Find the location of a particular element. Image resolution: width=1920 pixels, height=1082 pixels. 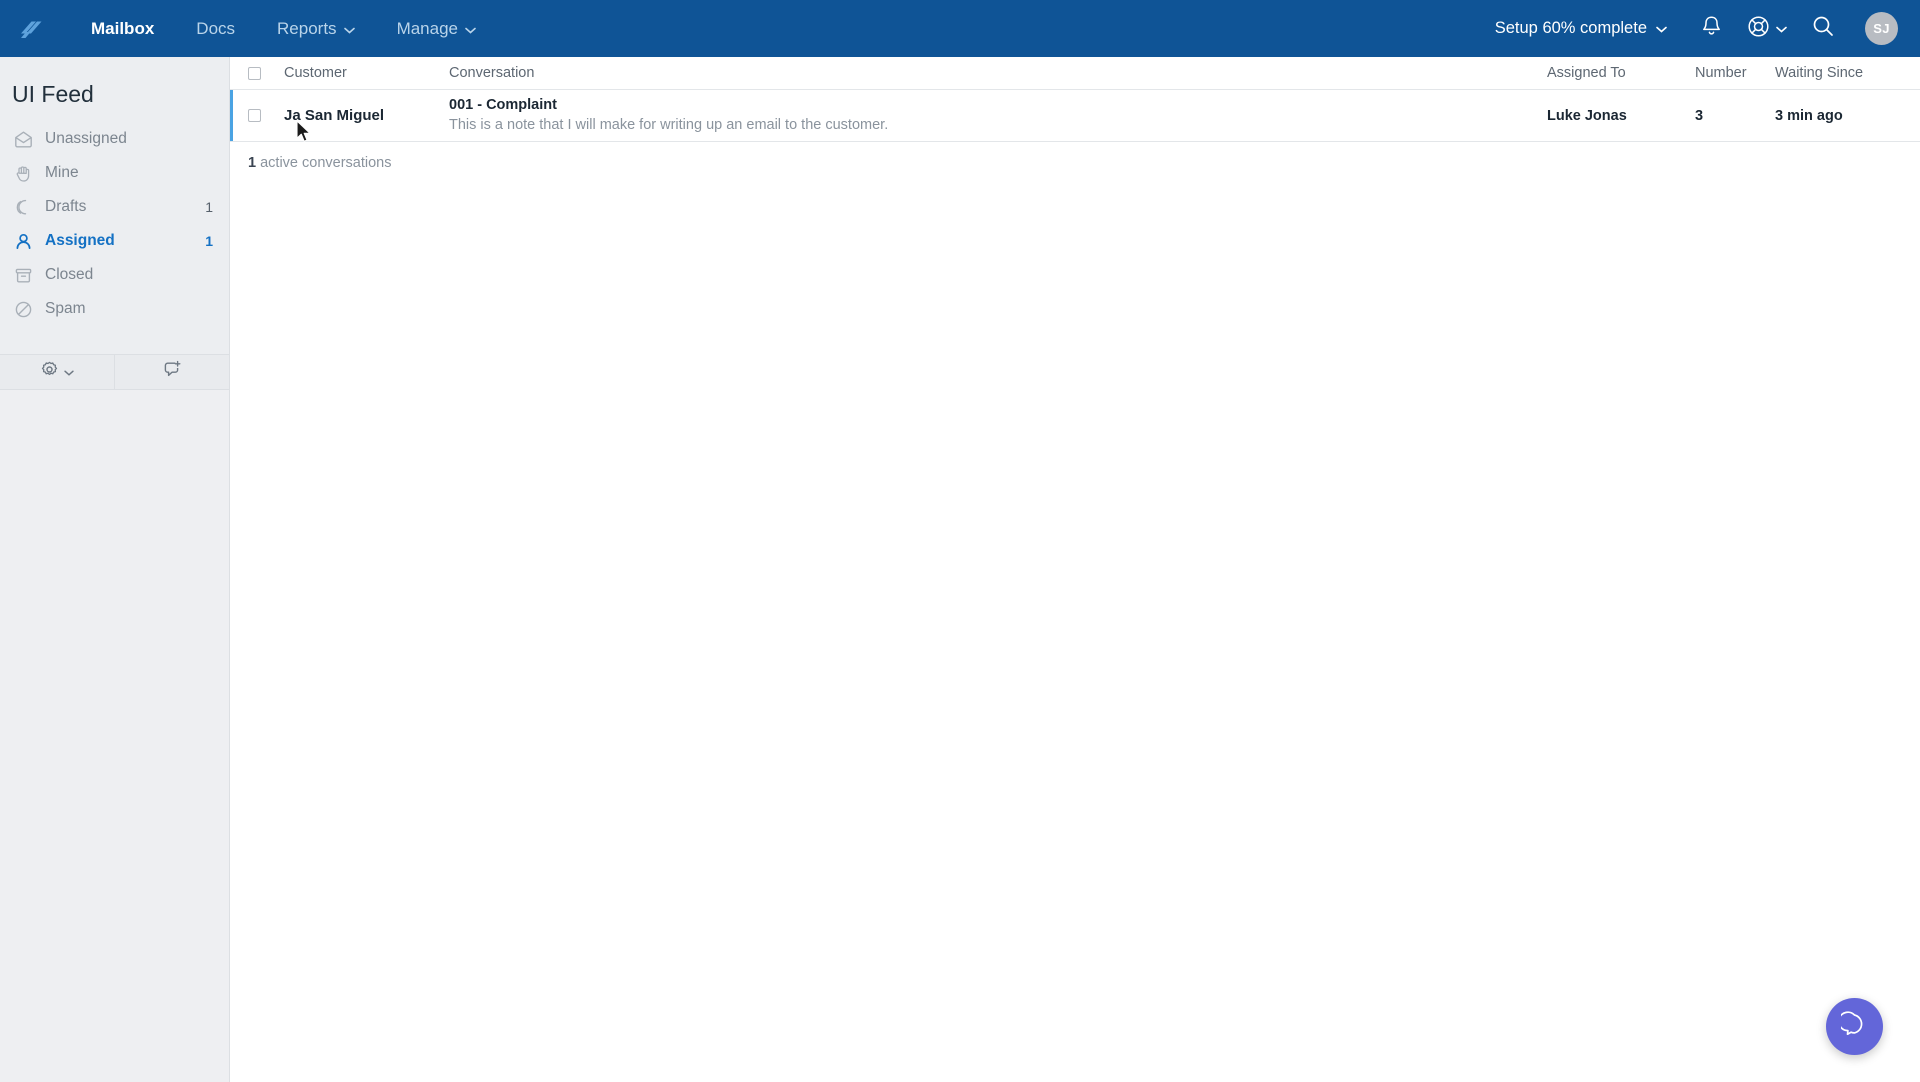

row-number: 3 is located at coordinates (1699, 115).